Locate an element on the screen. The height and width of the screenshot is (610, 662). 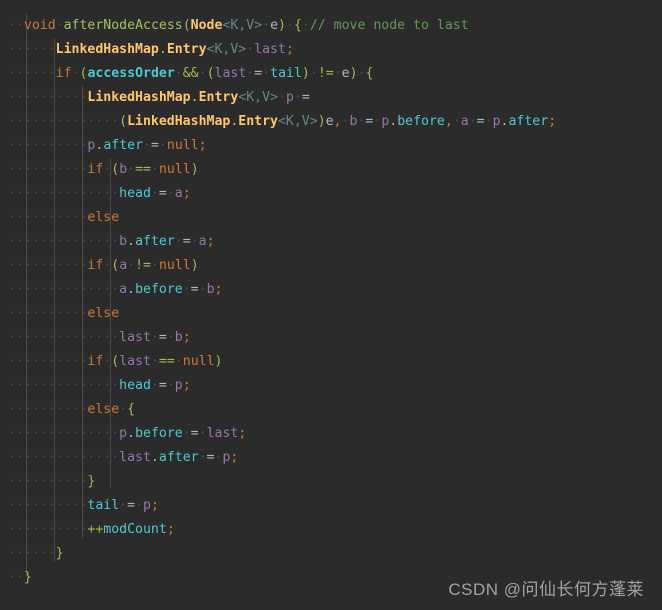
token-br: == is located at coordinates (166, 361).